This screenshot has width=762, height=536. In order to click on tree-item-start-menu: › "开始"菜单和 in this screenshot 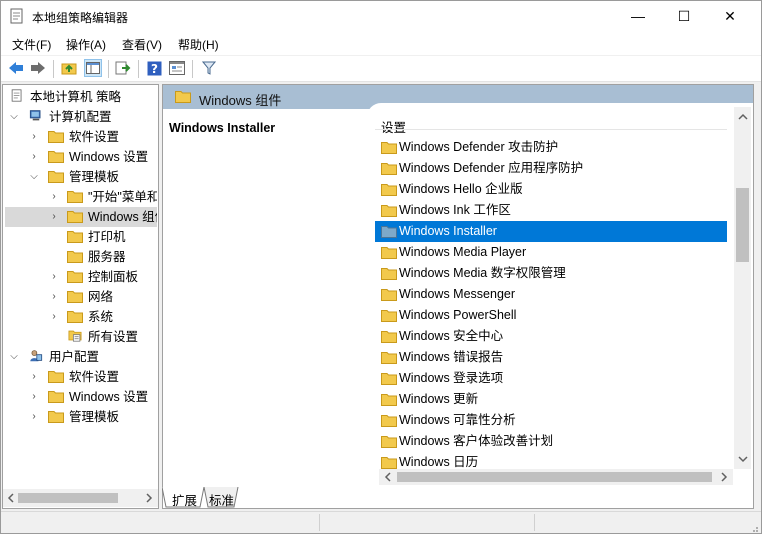, I will do `click(81, 197)`.